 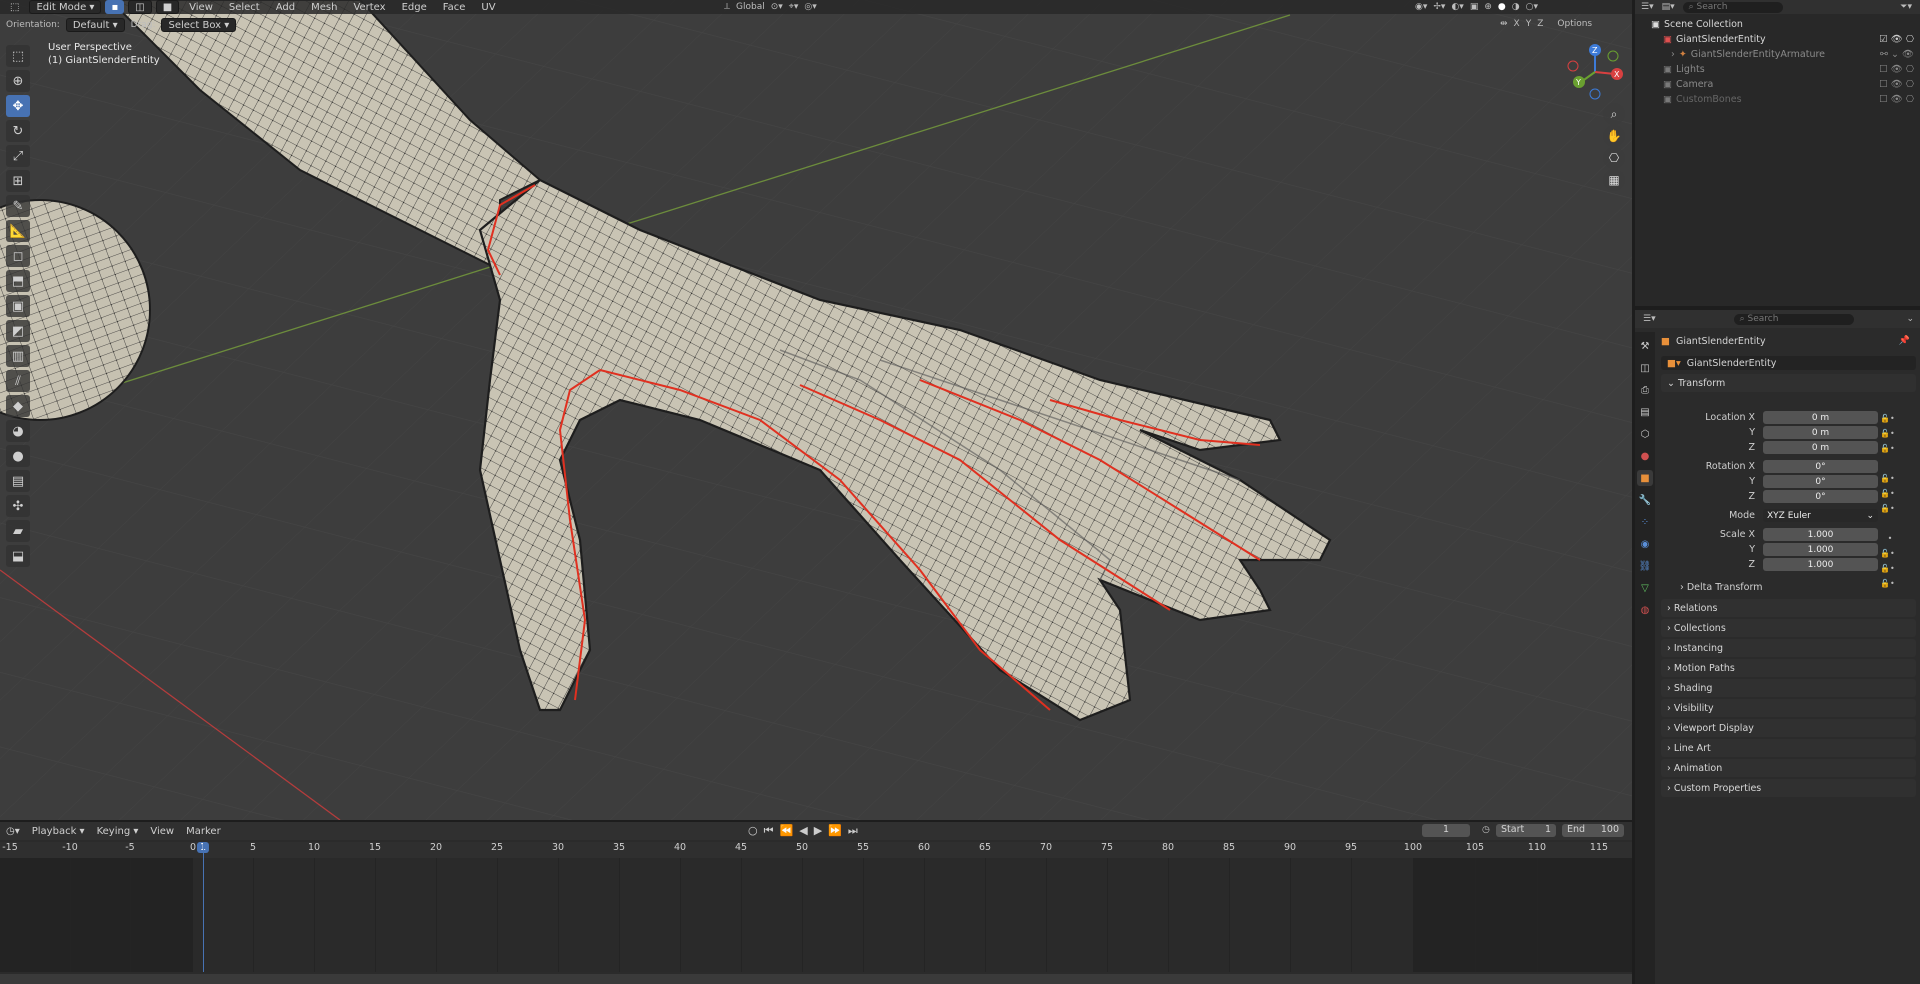 I want to click on pin-icon: 📌, so click(x=1904, y=341).